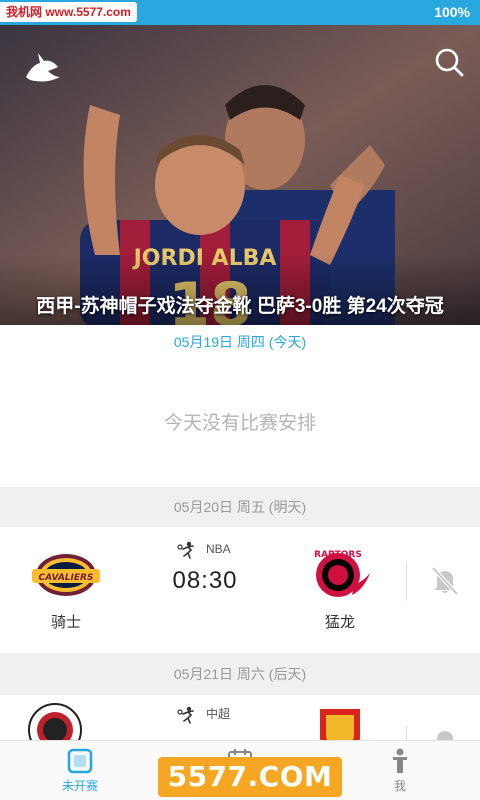 Image resolution: width=480 pixels, height=800 pixels. What do you see at coordinates (43, 67) in the screenshot?
I see `app-logo-icon` at bounding box center [43, 67].